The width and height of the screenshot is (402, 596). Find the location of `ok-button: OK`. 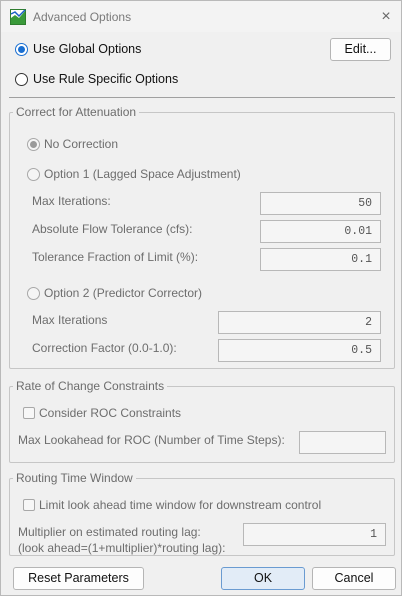

ok-button: OK is located at coordinates (263, 578).